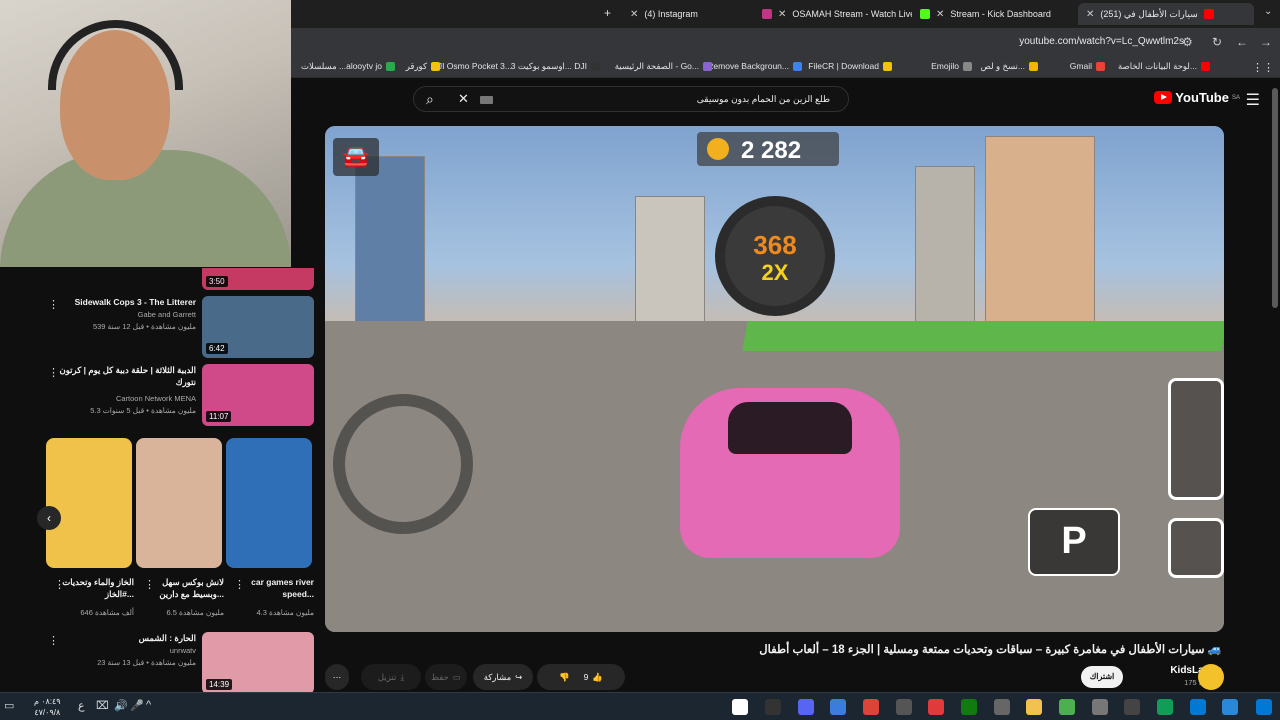 The height and width of the screenshot is (720, 1280). What do you see at coordinates (1132, 707) in the screenshot?
I see `settings-icon` at bounding box center [1132, 707].